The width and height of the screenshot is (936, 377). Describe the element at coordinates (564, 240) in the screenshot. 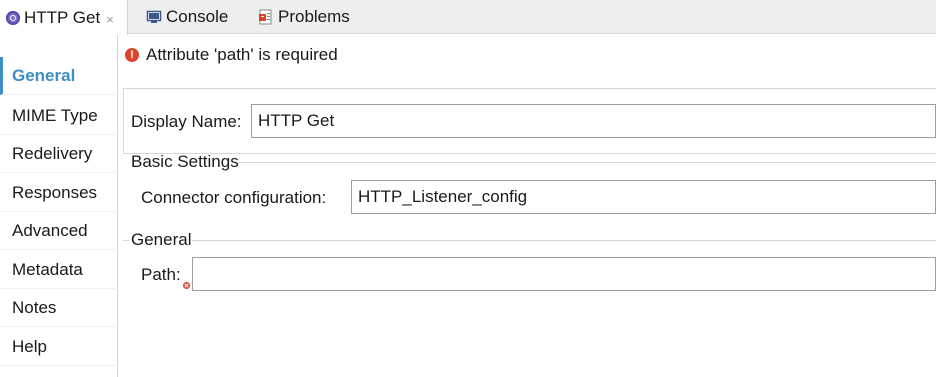

I see `general-group-divider` at that location.